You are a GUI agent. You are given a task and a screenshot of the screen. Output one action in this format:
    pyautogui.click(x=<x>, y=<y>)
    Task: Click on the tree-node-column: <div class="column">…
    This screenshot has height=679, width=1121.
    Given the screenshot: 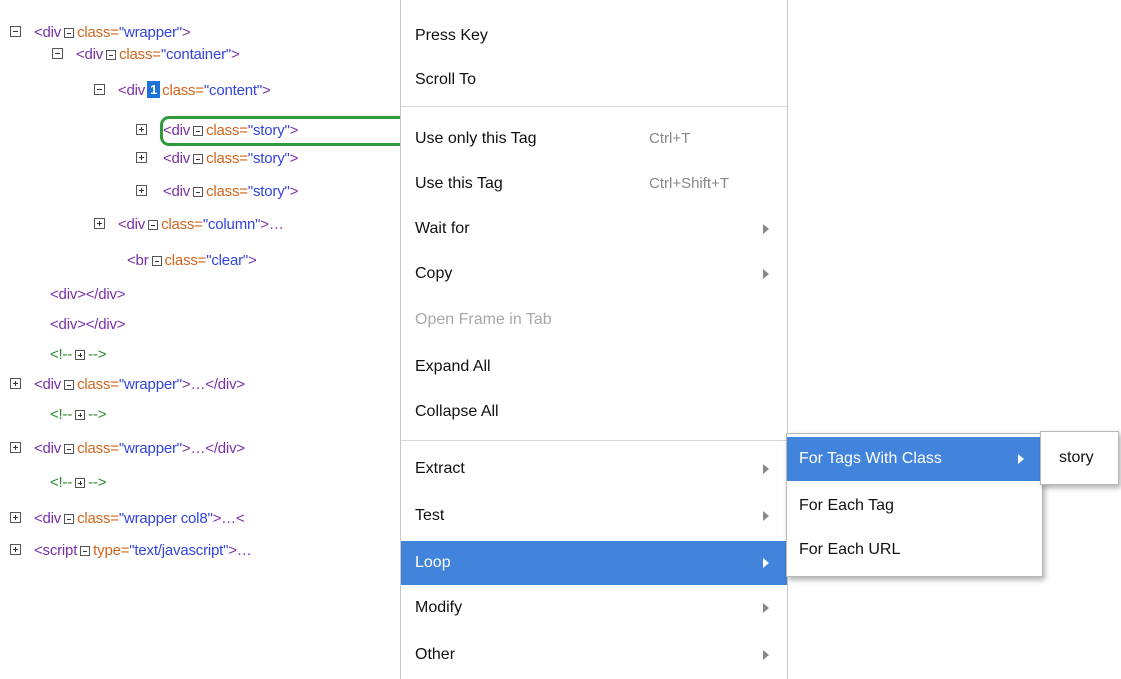 What is the action you would take?
    pyautogui.click(x=189, y=225)
    